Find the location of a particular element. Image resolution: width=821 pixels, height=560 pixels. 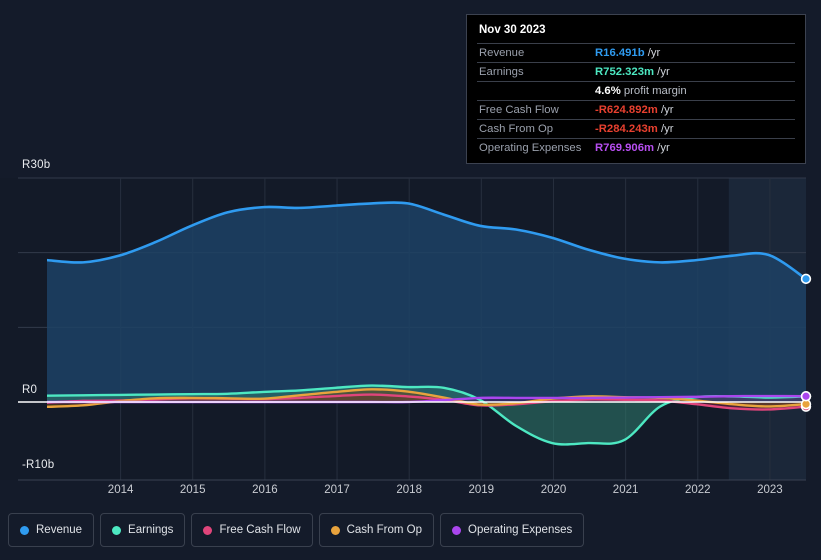

tooltip-row-label: Cash From Op is located at coordinates (516, 129).